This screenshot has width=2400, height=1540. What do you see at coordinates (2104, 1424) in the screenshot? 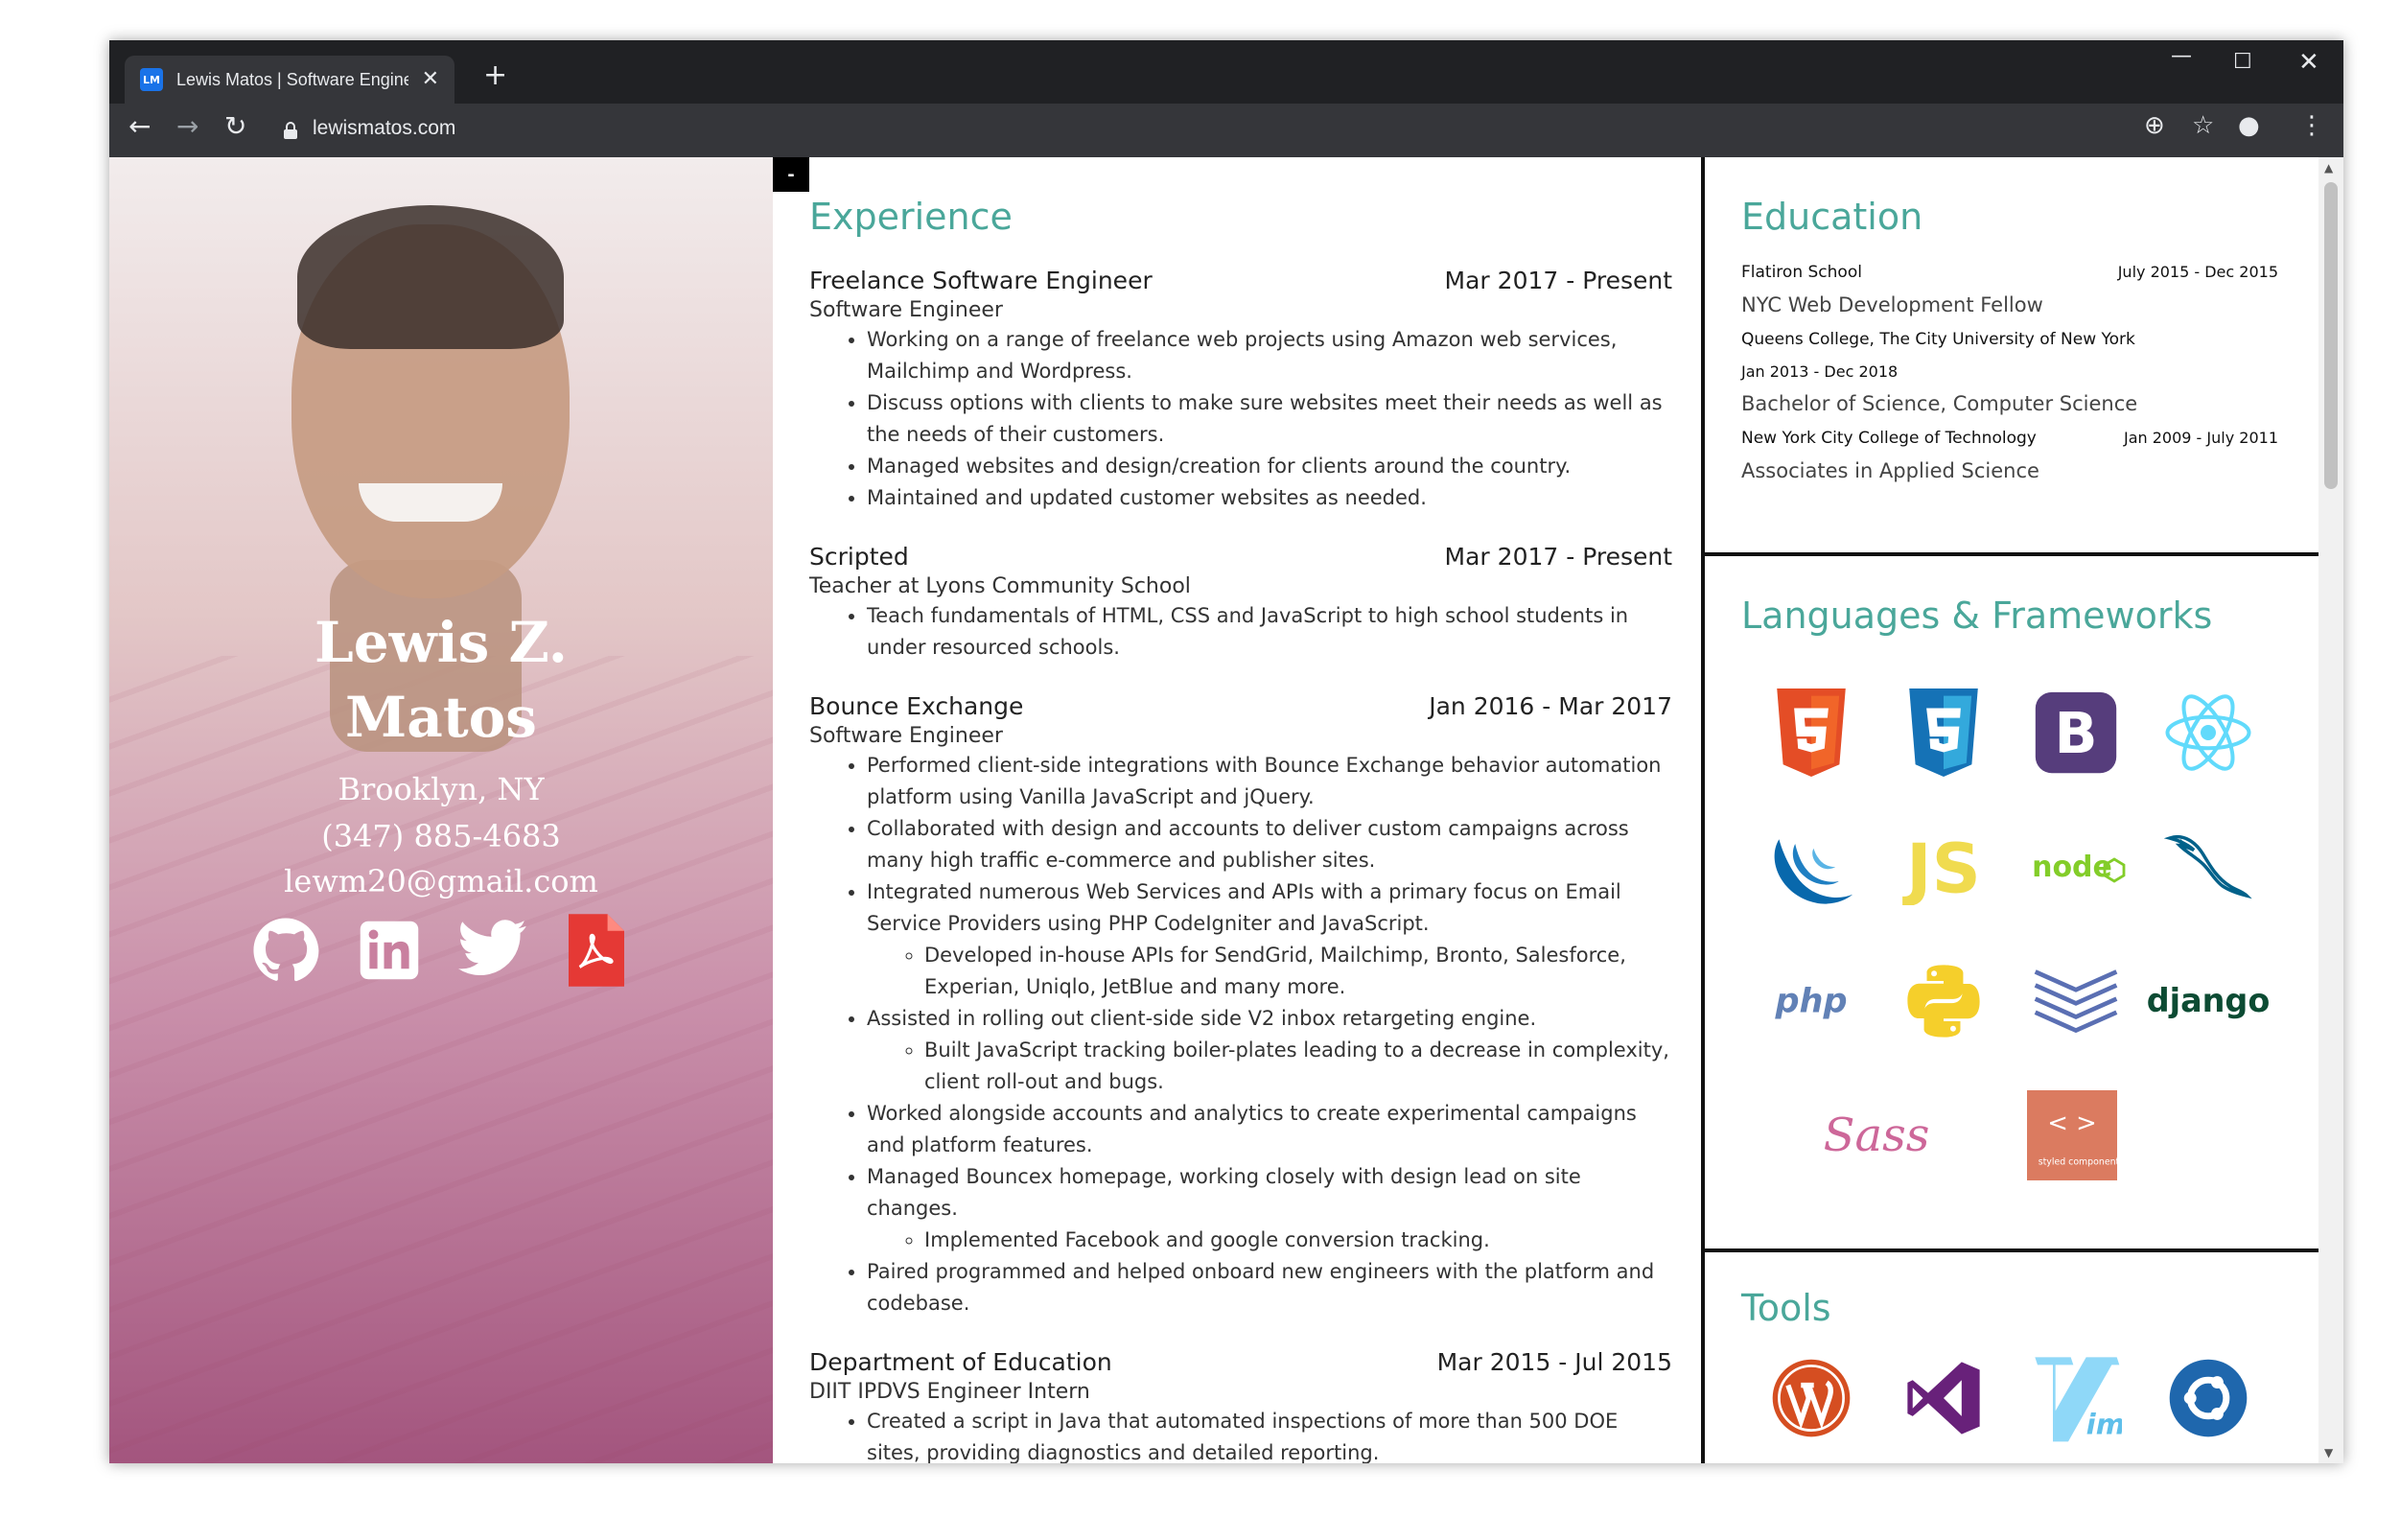
I see `svg-text: im` at bounding box center [2104, 1424].